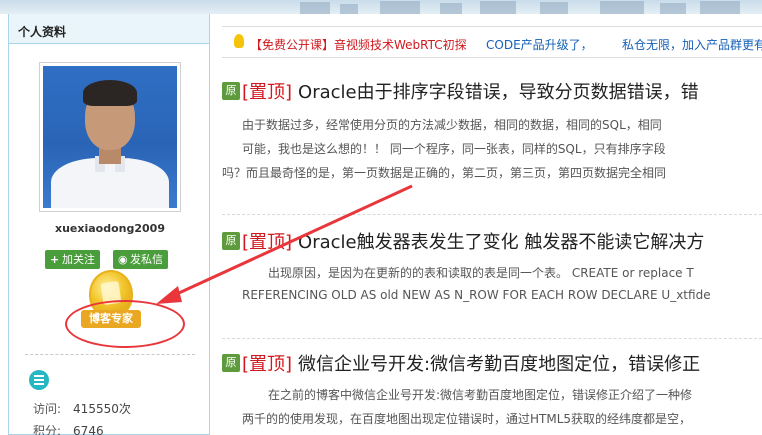 The height and width of the screenshot is (435, 762). I want to click on article-summary-line: 吗？而且最奇怪的是，第一页数据是正确的，第二页，第三页，第四页数据完全相同, so click(444, 173).